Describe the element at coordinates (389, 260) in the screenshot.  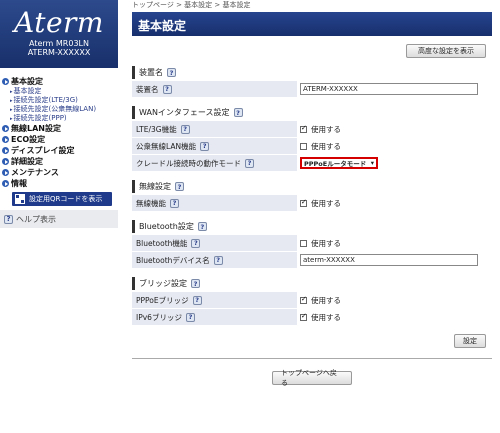
I see `bluetooth-name-input: aterm-XXXXXX` at that location.